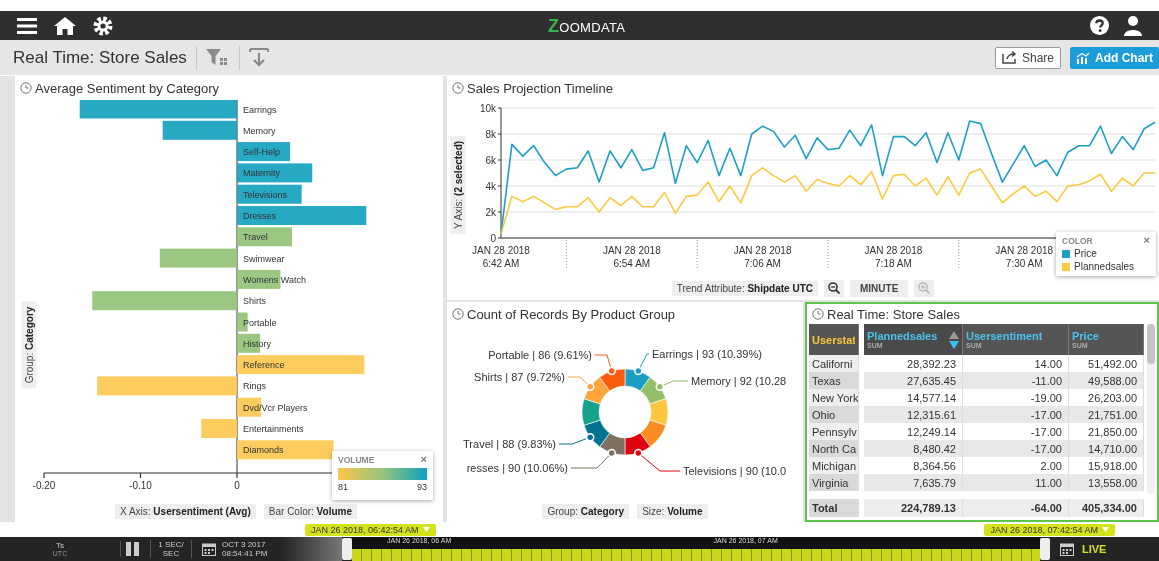 The width and height of the screenshot is (1159, 561). What do you see at coordinates (490, 212) in the screenshot?
I see `tick-label: 2k` at bounding box center [490, 212].